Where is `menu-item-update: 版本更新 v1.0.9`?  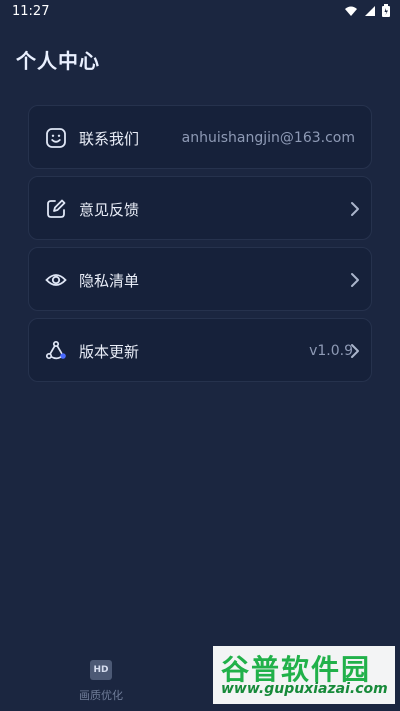 menu-item-update: 版本更新 v1.0.9 is located at coordinates (200, 350).